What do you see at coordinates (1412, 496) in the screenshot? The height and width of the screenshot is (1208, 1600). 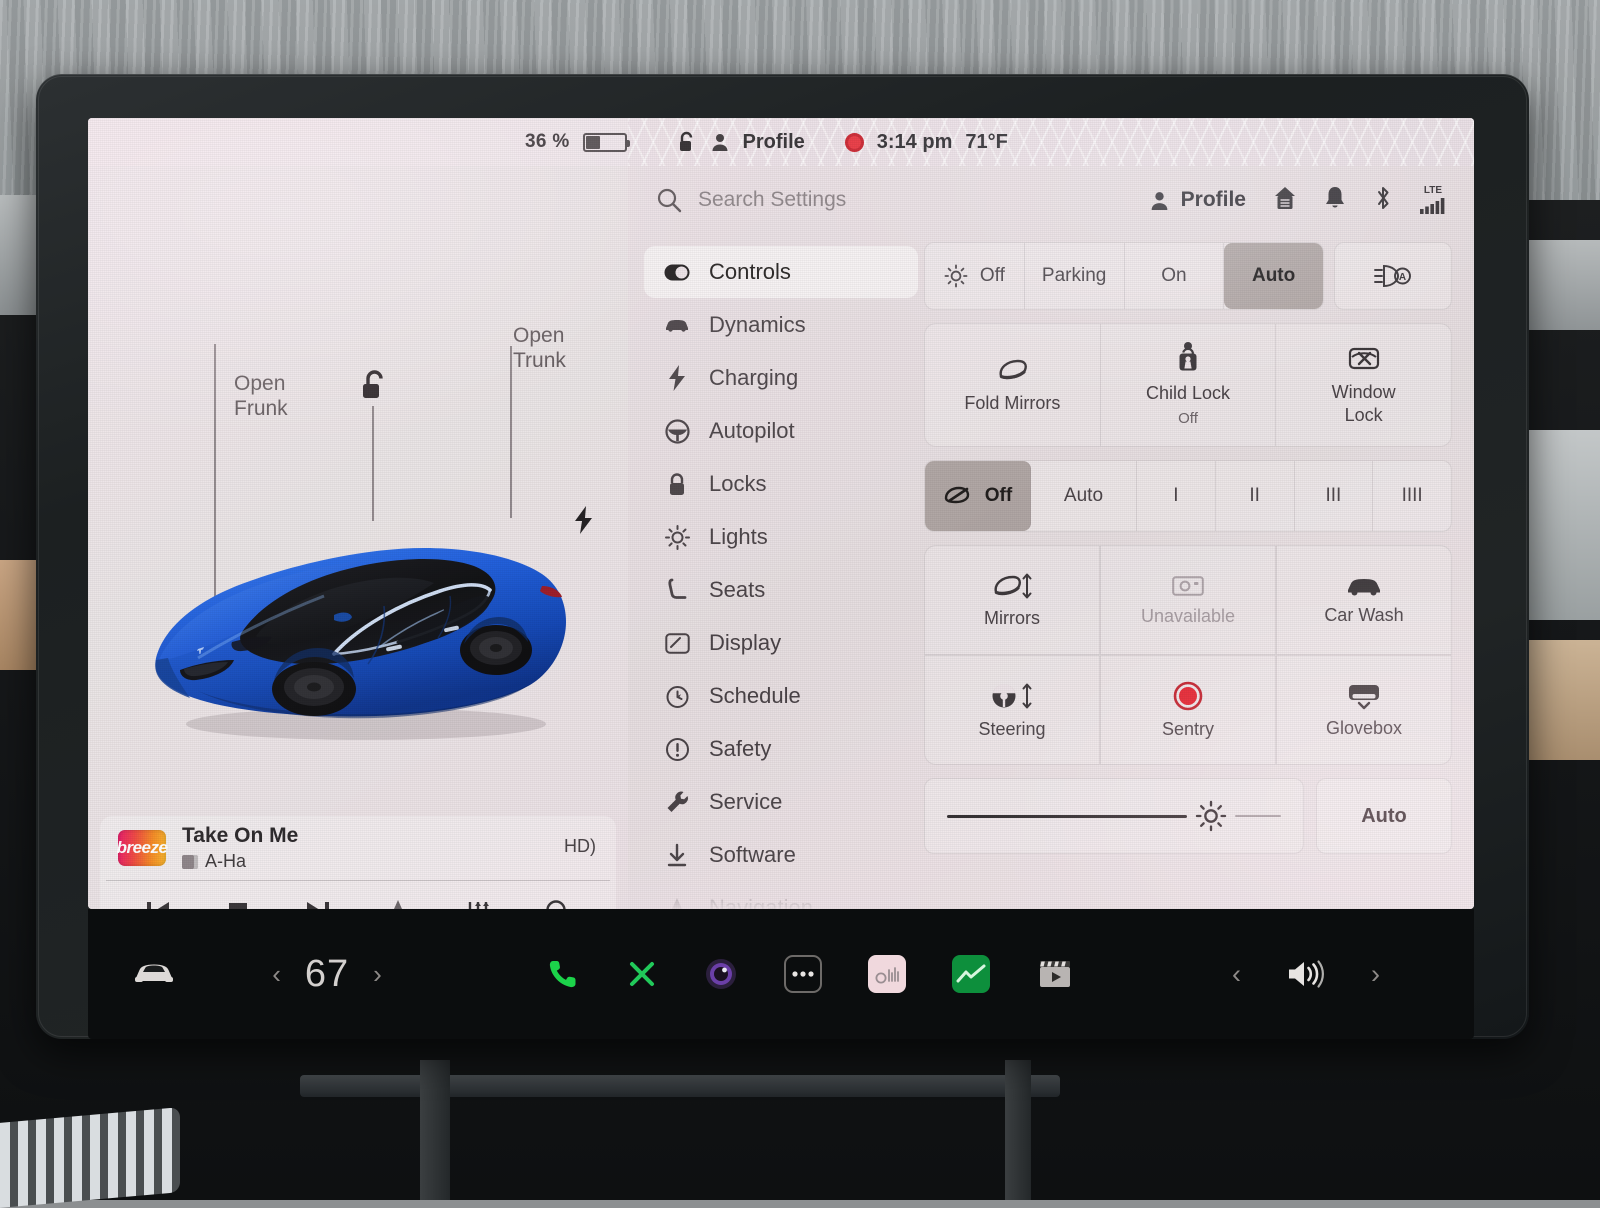 I see `wiper-speed-4-option: IIII` at bounding box center [1412, 496].